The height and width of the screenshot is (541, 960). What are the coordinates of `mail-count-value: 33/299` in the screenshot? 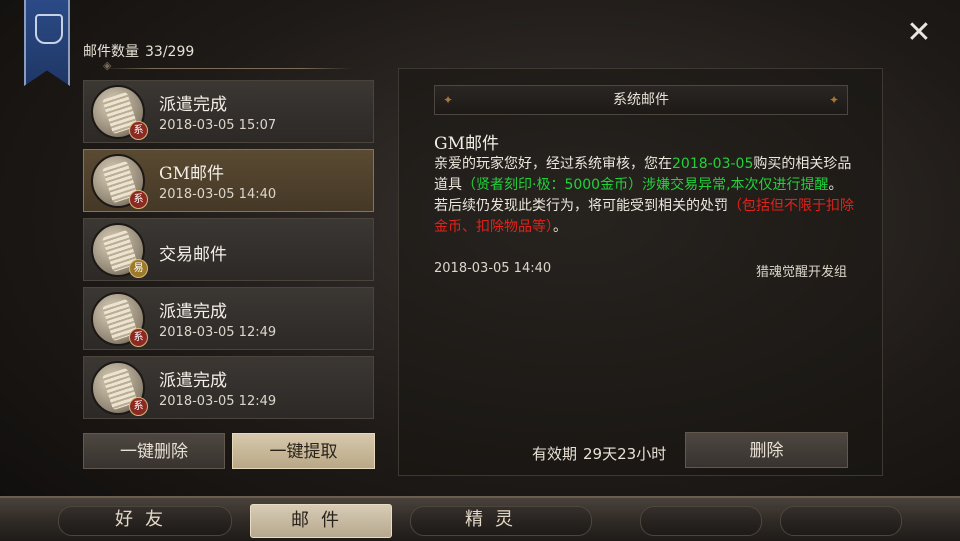 It's located at (170, 52).